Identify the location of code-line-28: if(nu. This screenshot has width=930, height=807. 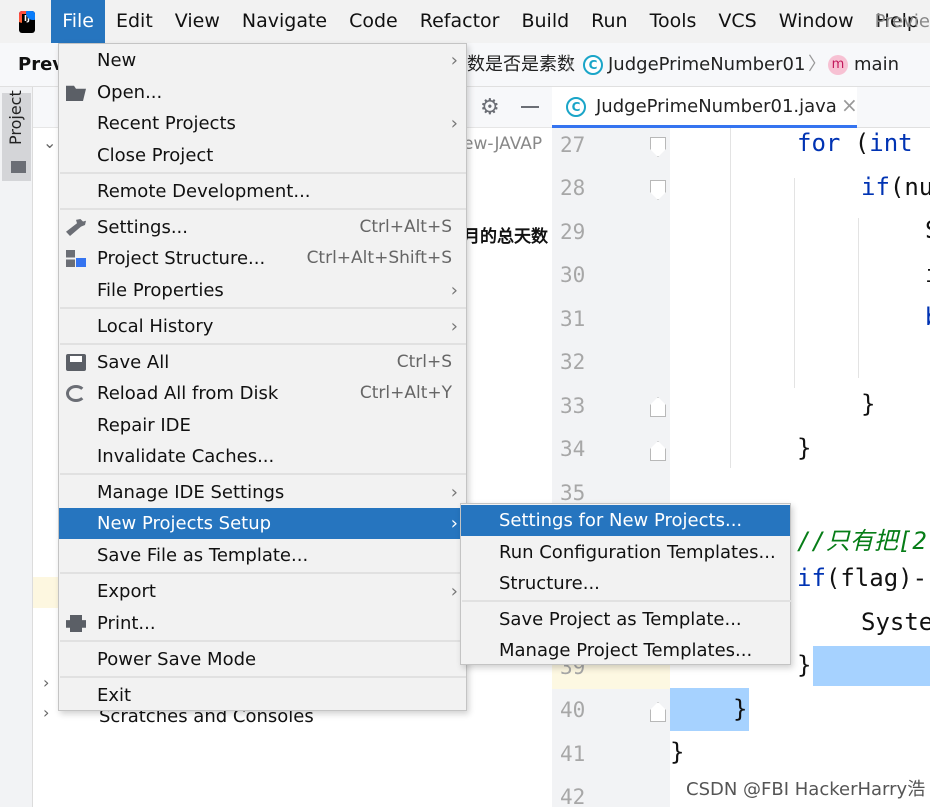
(895, 187).